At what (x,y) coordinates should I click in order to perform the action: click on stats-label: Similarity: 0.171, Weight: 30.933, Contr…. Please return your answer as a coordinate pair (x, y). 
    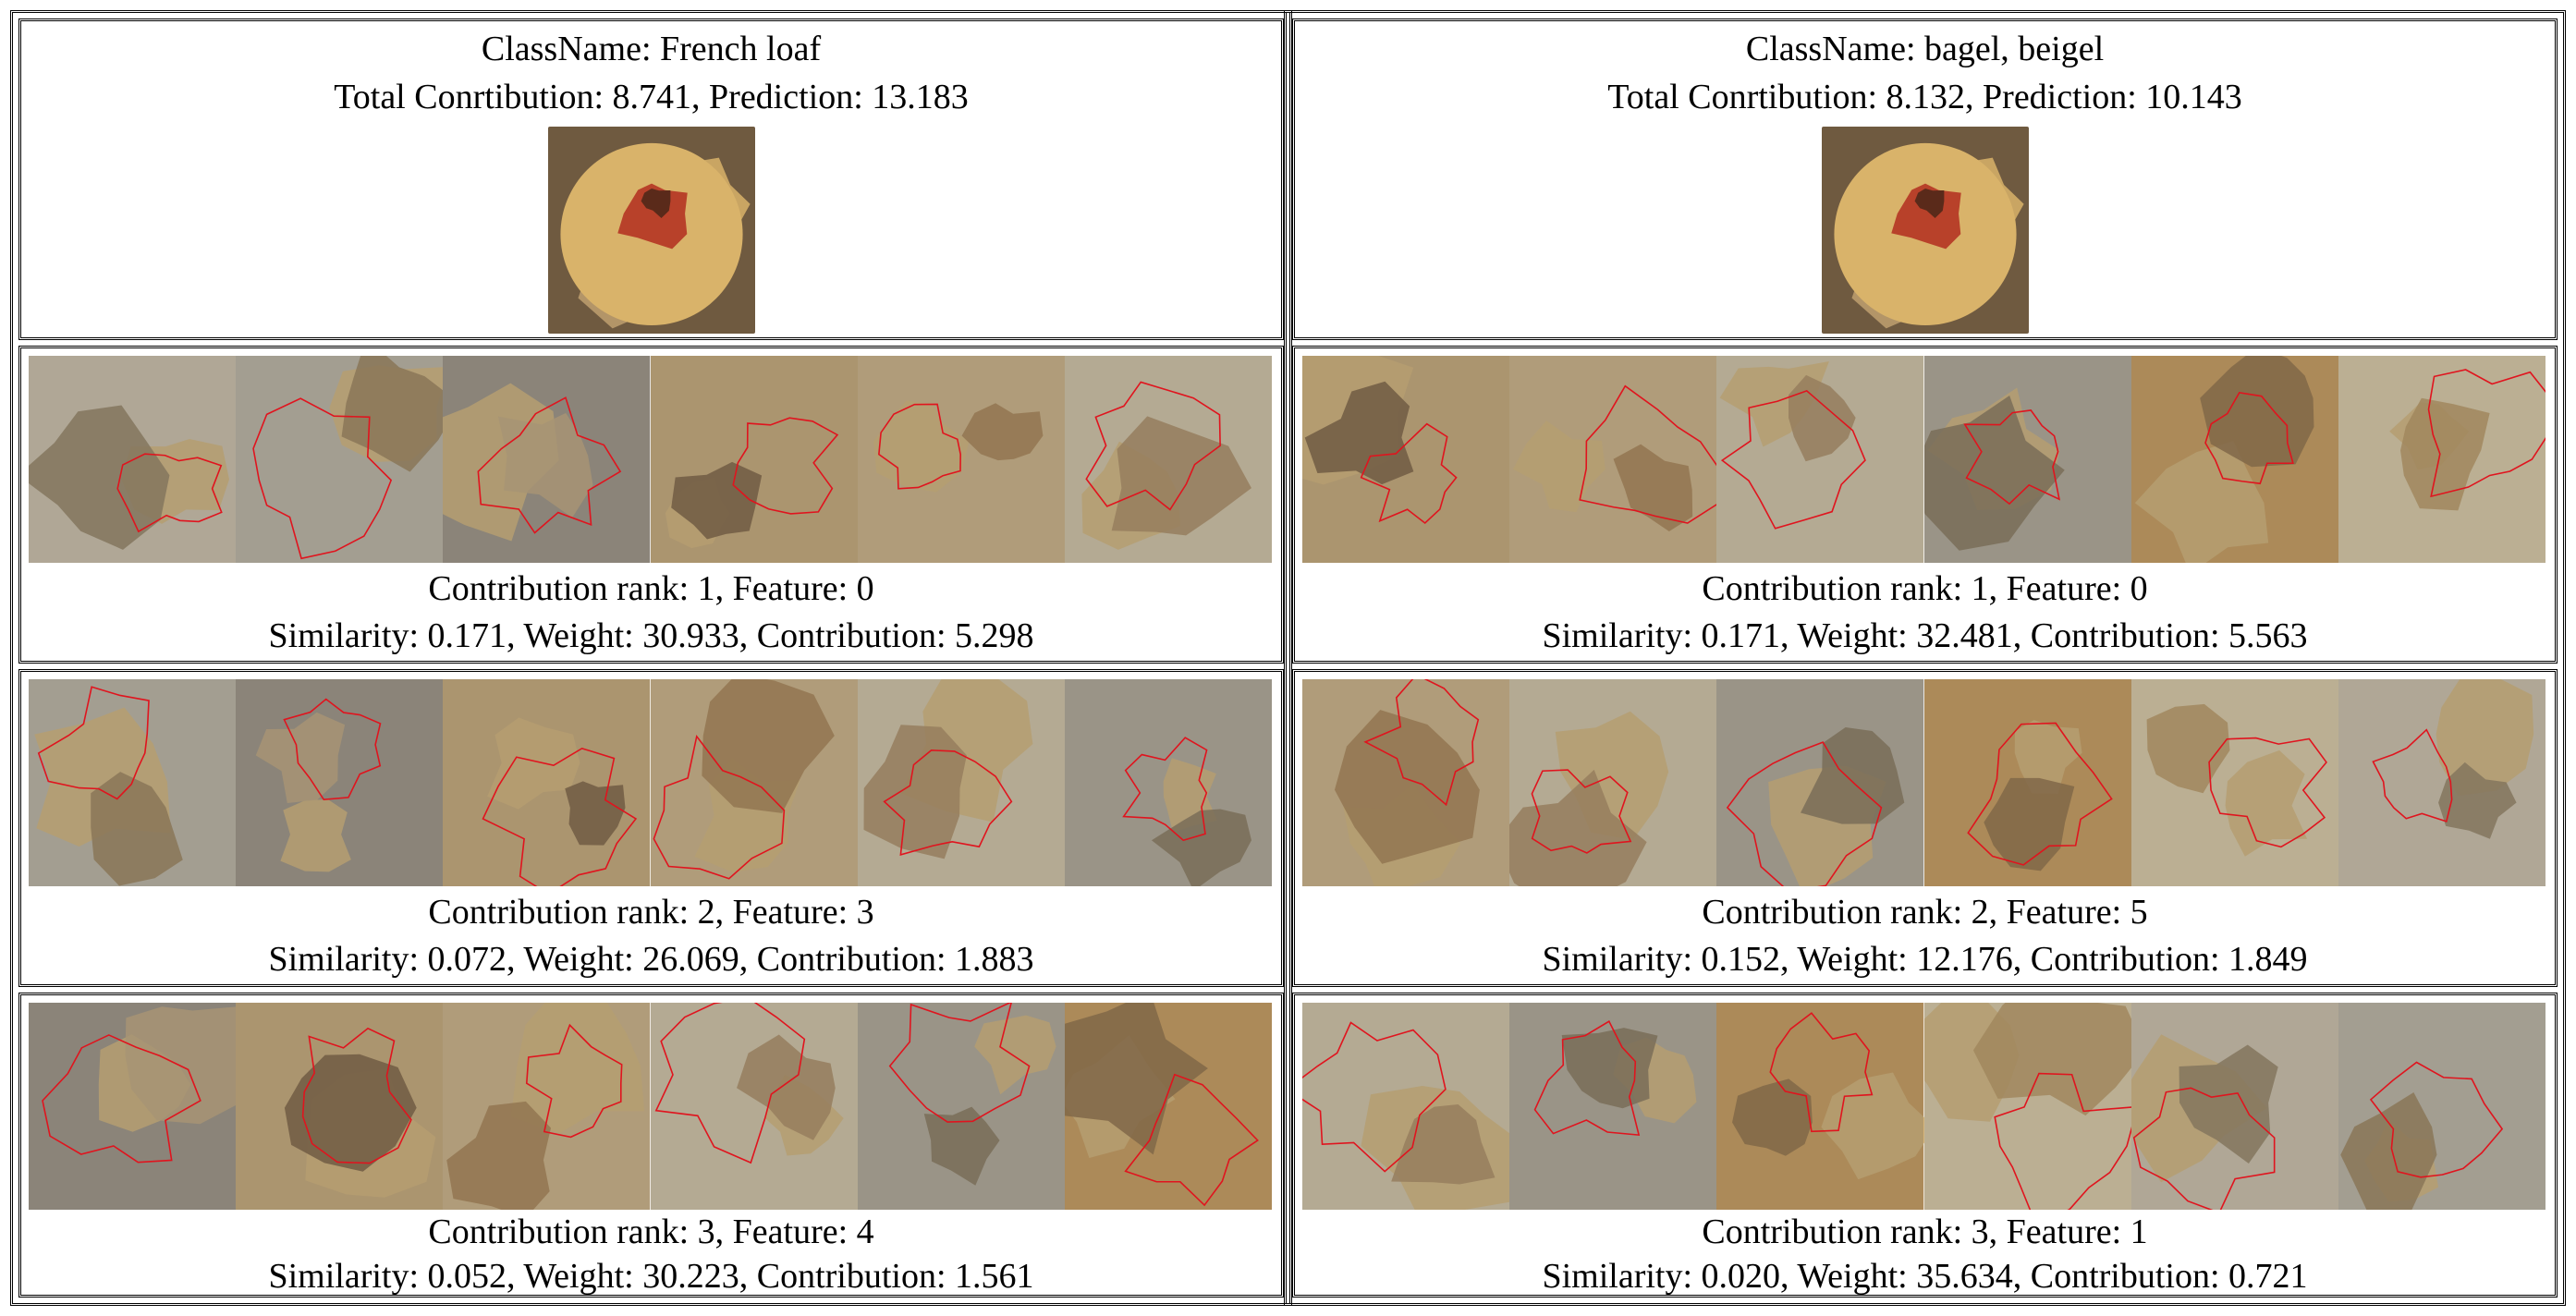
    Looking at the image, I should click on (651, 635).